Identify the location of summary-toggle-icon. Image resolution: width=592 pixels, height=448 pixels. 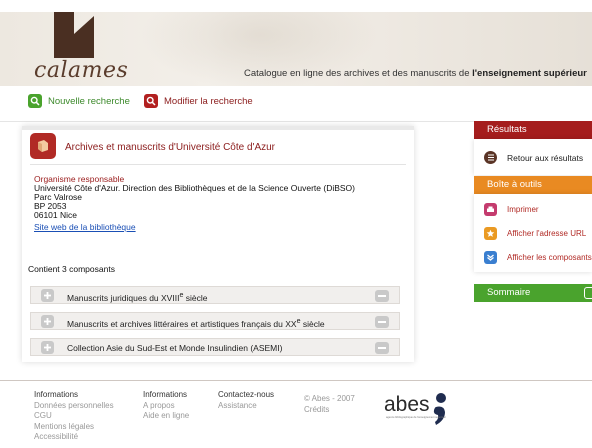
(588, 293).